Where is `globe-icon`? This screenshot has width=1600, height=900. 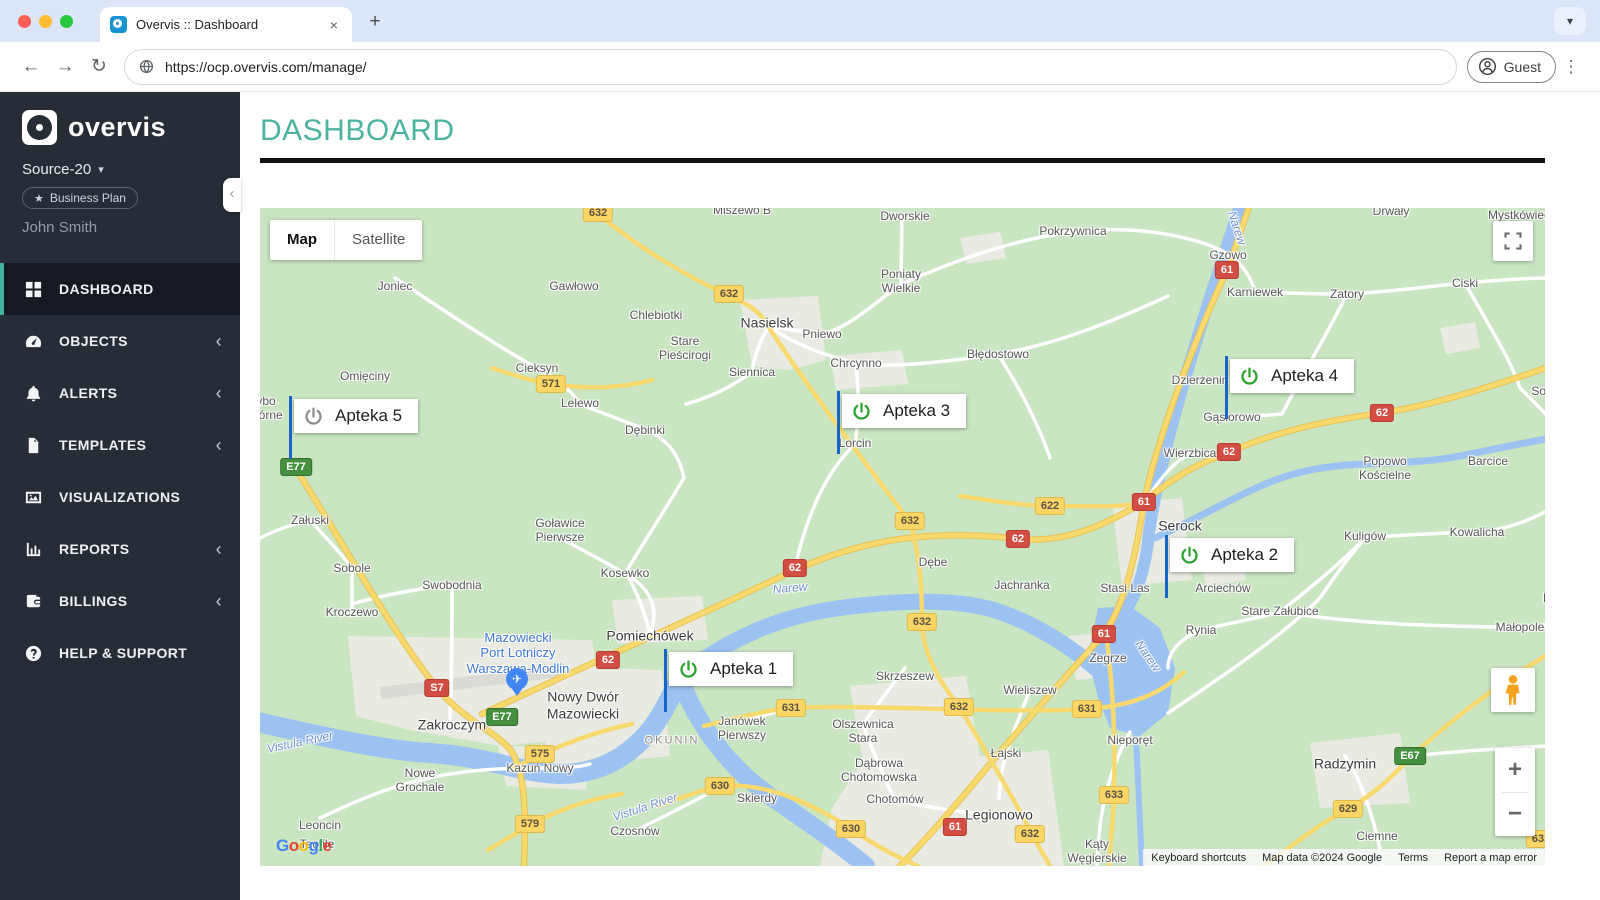
globe-icon is located at coordinates (146, 66).